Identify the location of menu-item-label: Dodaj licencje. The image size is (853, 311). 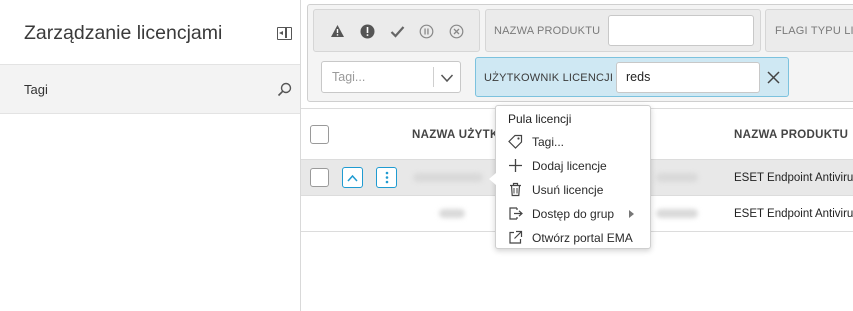
(569, 166).